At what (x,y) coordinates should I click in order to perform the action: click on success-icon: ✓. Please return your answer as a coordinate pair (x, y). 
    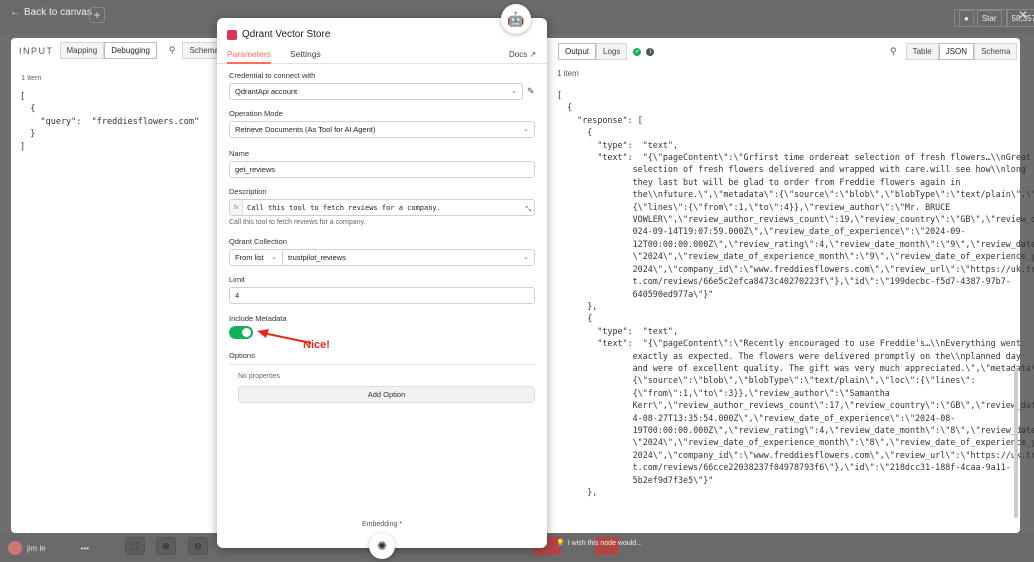
    Looking at the image, I should click on (637, 51).